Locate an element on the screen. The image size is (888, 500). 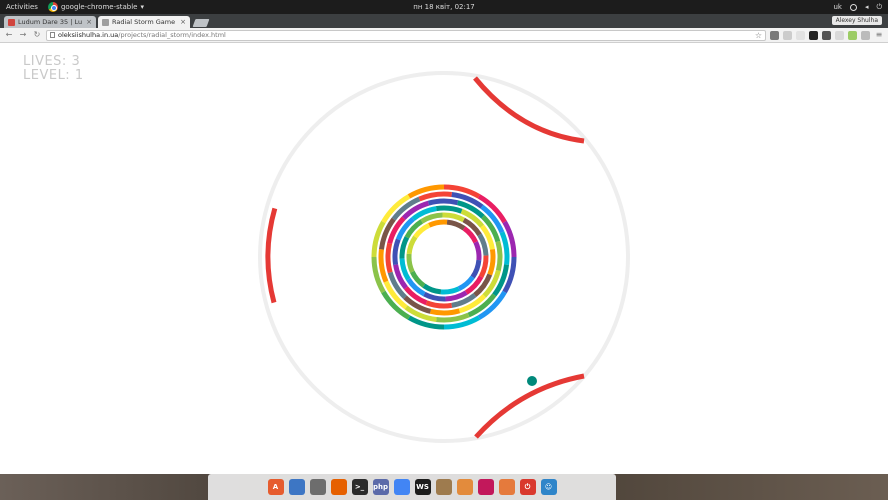
rainbow-core is located at coordinates (444, 257).